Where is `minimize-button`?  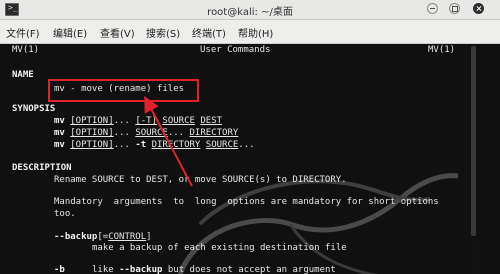 minimize-button is located at coordinates (432, 8).